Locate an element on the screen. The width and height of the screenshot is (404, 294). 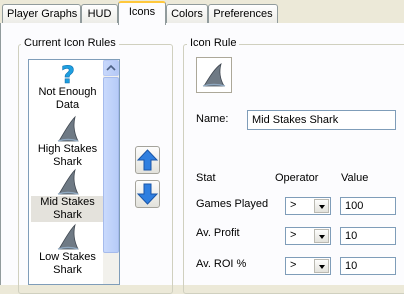
value-field: 100 is located at coordinates (368, 206).